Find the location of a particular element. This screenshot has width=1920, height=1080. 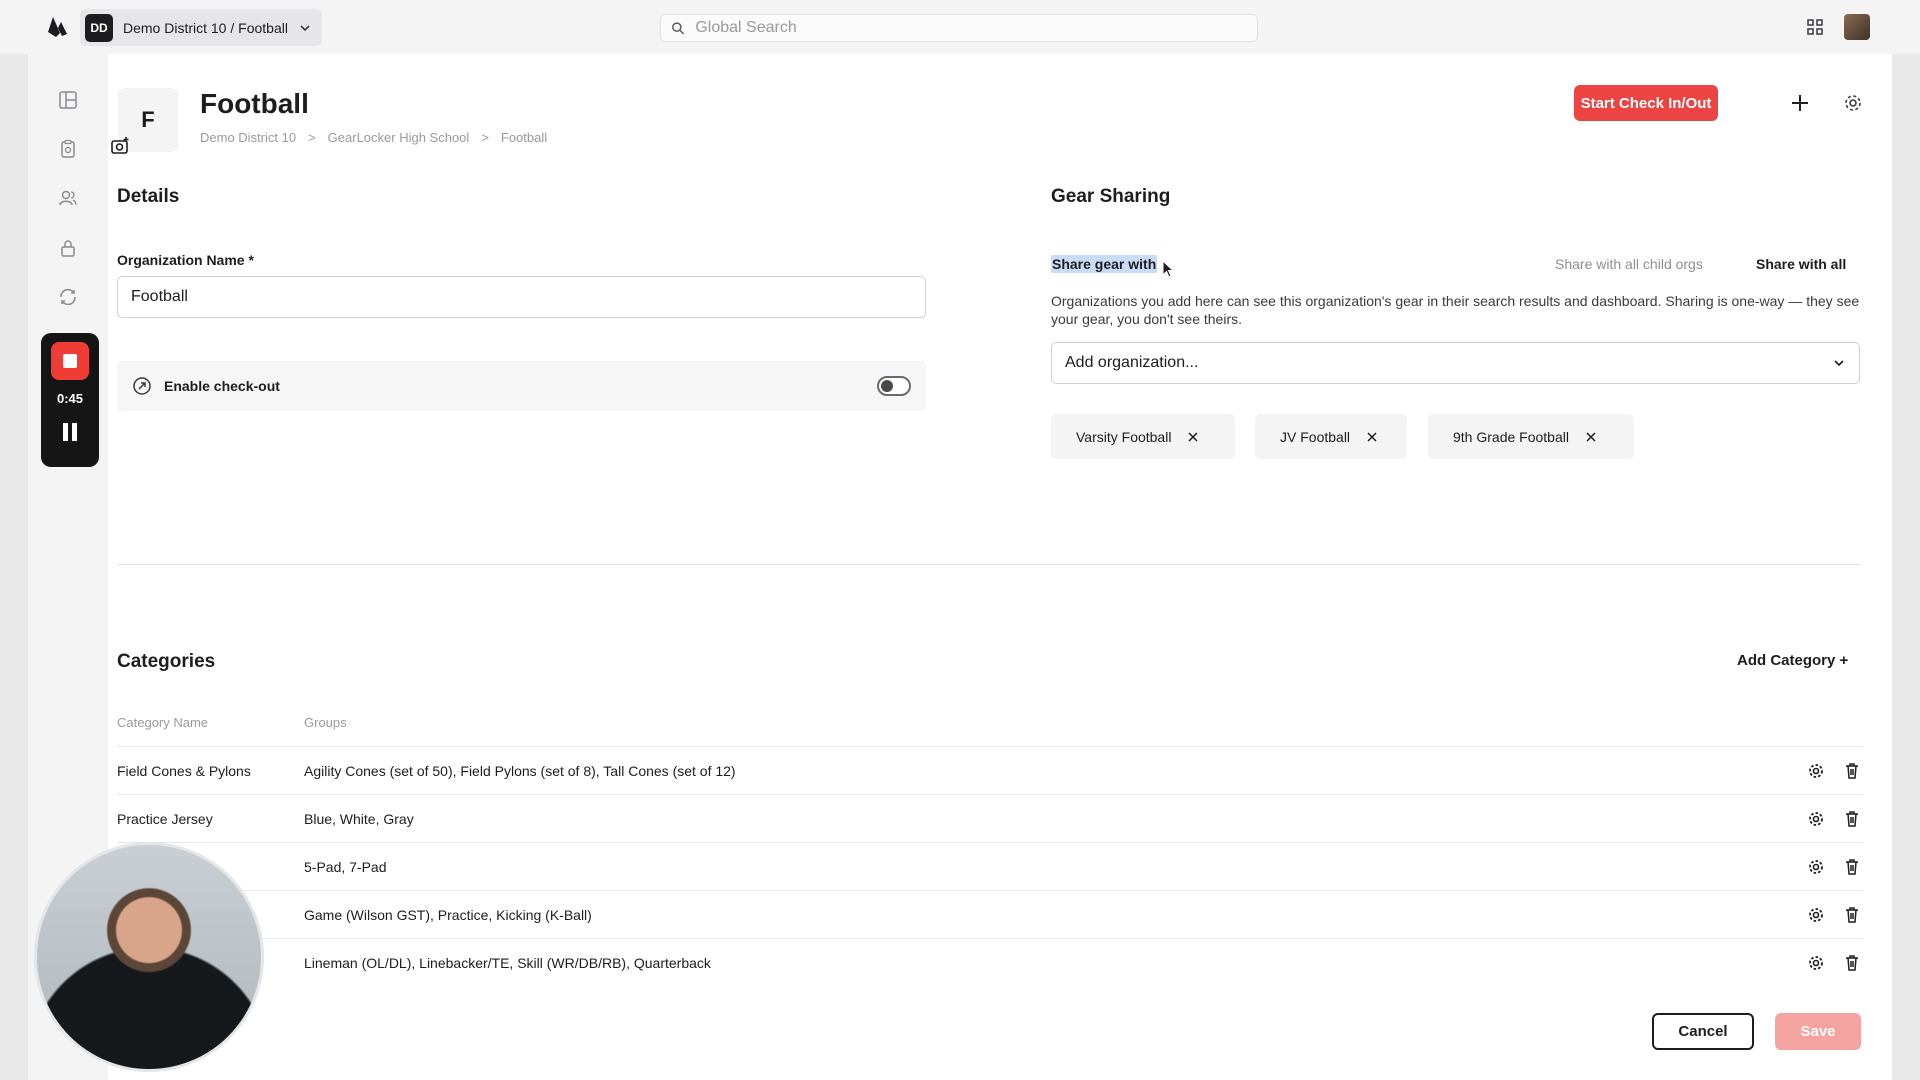

org-switcher: DD Demo District 10 / Football is located at coordinates (201, 27).